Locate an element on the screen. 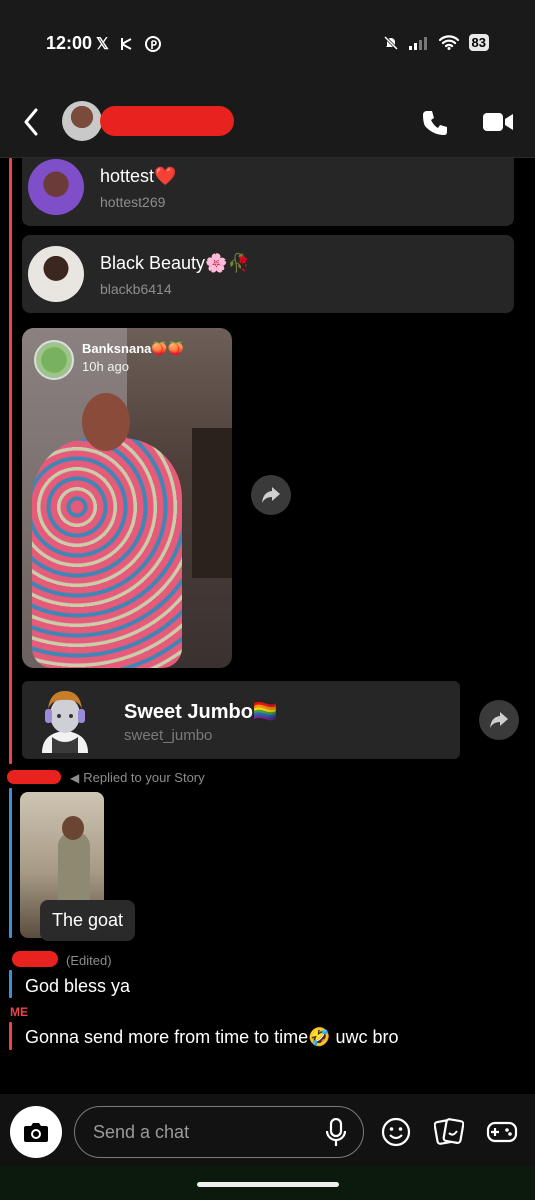 This screenshot has width=535, height=1200. story-image-head is located at coordinates (106, 422).